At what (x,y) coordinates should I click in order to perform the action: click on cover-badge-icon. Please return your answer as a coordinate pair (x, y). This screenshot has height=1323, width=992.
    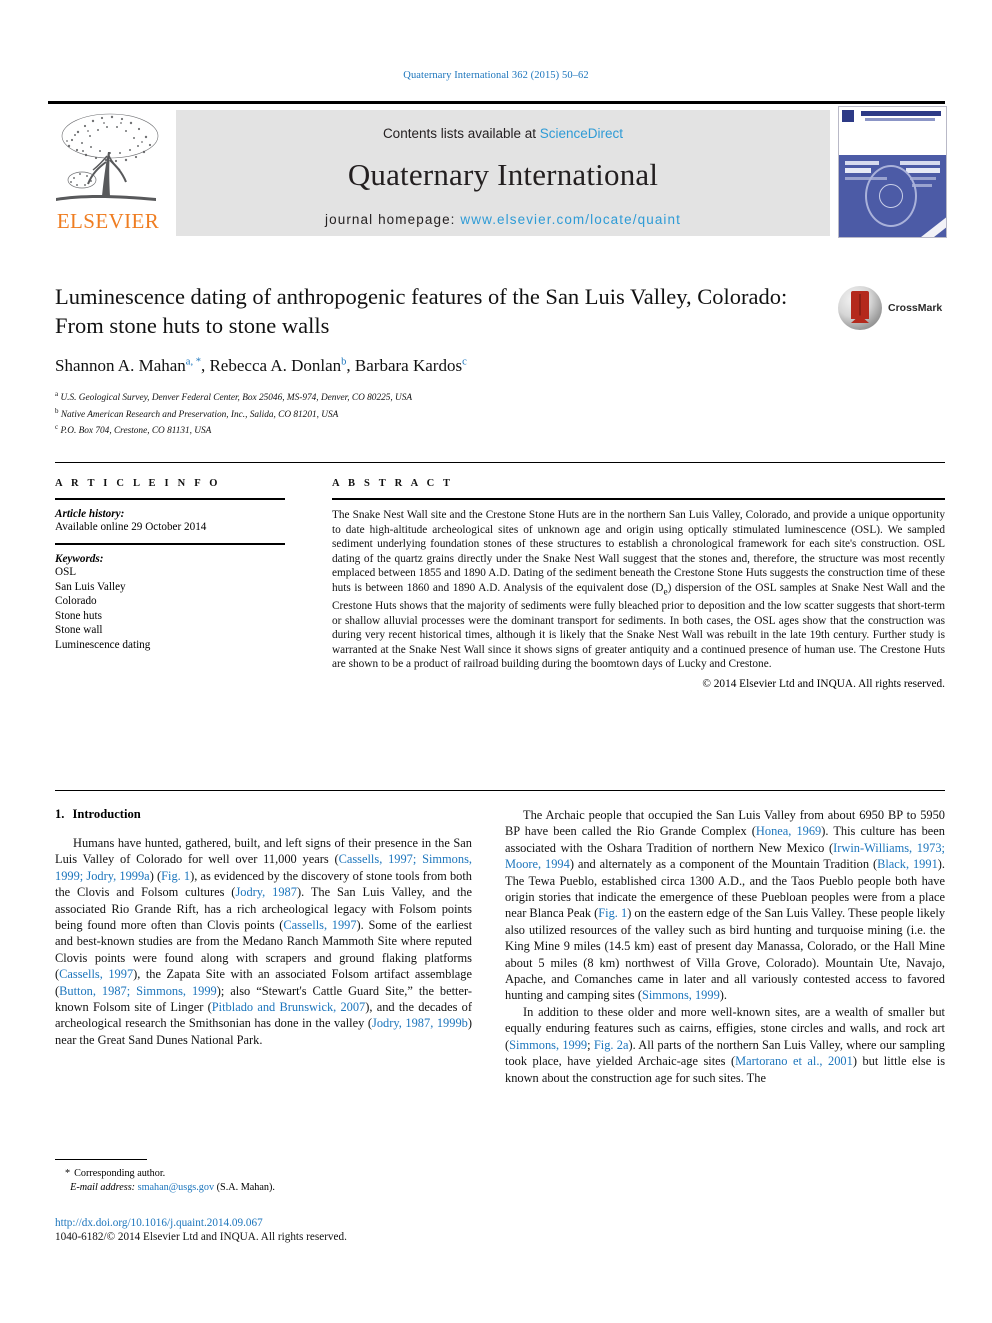
    Looking at the image, I should click on (848, 116).